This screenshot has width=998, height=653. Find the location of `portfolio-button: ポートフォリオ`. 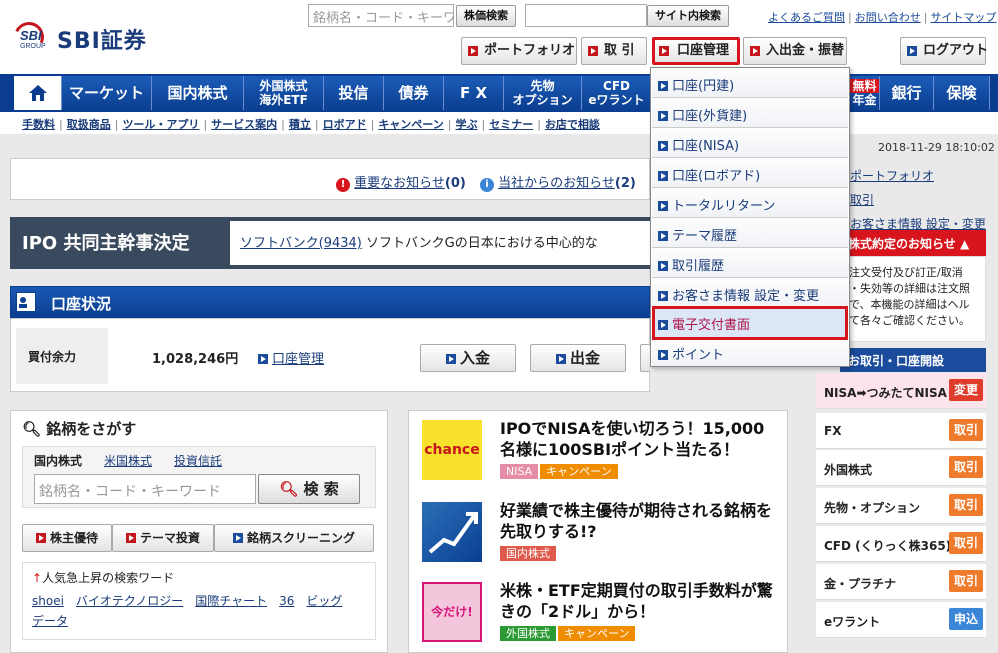

portfolio-button: ポートフォリオ is located at coordinates (519, 51).